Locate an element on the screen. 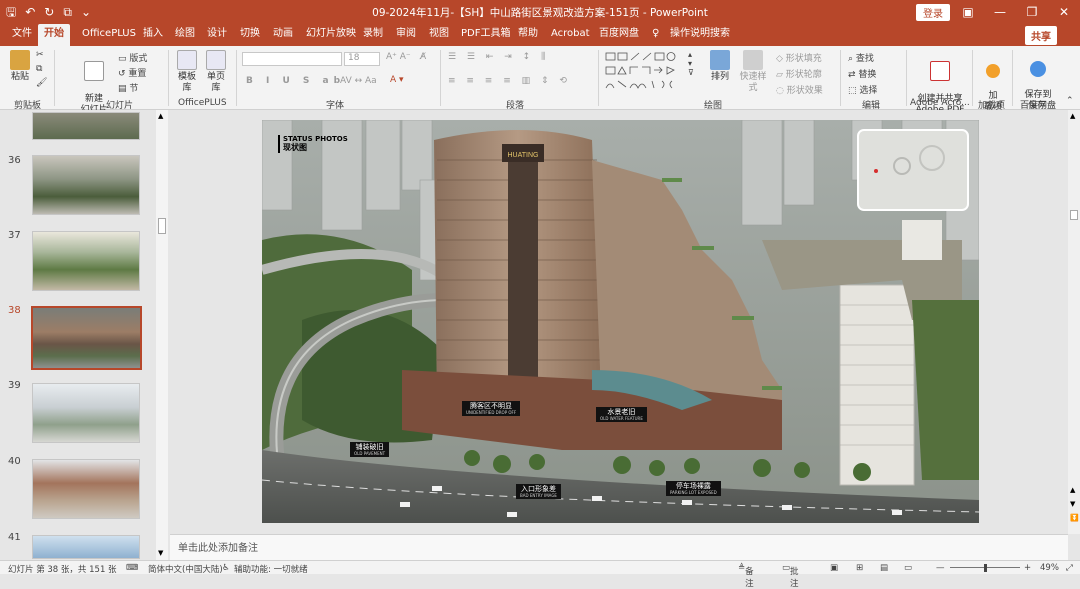 The height and width of the screenshot is (589, 1080). font-name-box is located at coordinates (292, 59).